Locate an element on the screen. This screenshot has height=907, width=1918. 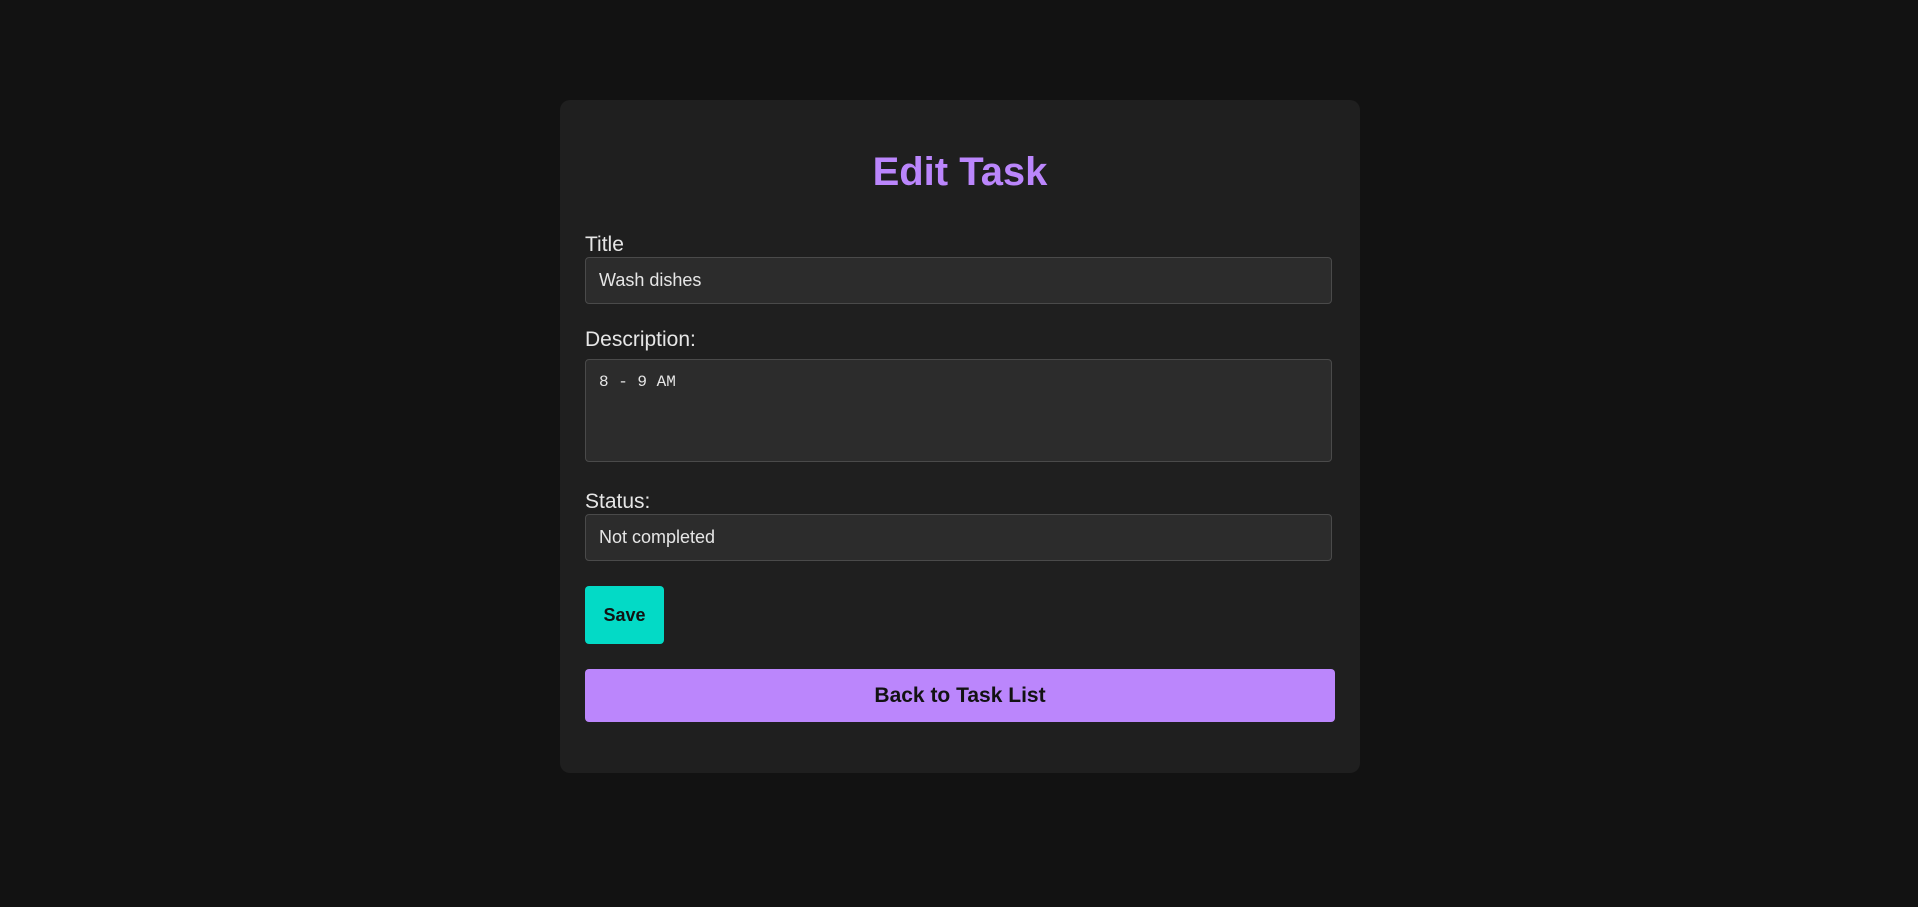
save-button: Save is located at coordinates (624, 615).